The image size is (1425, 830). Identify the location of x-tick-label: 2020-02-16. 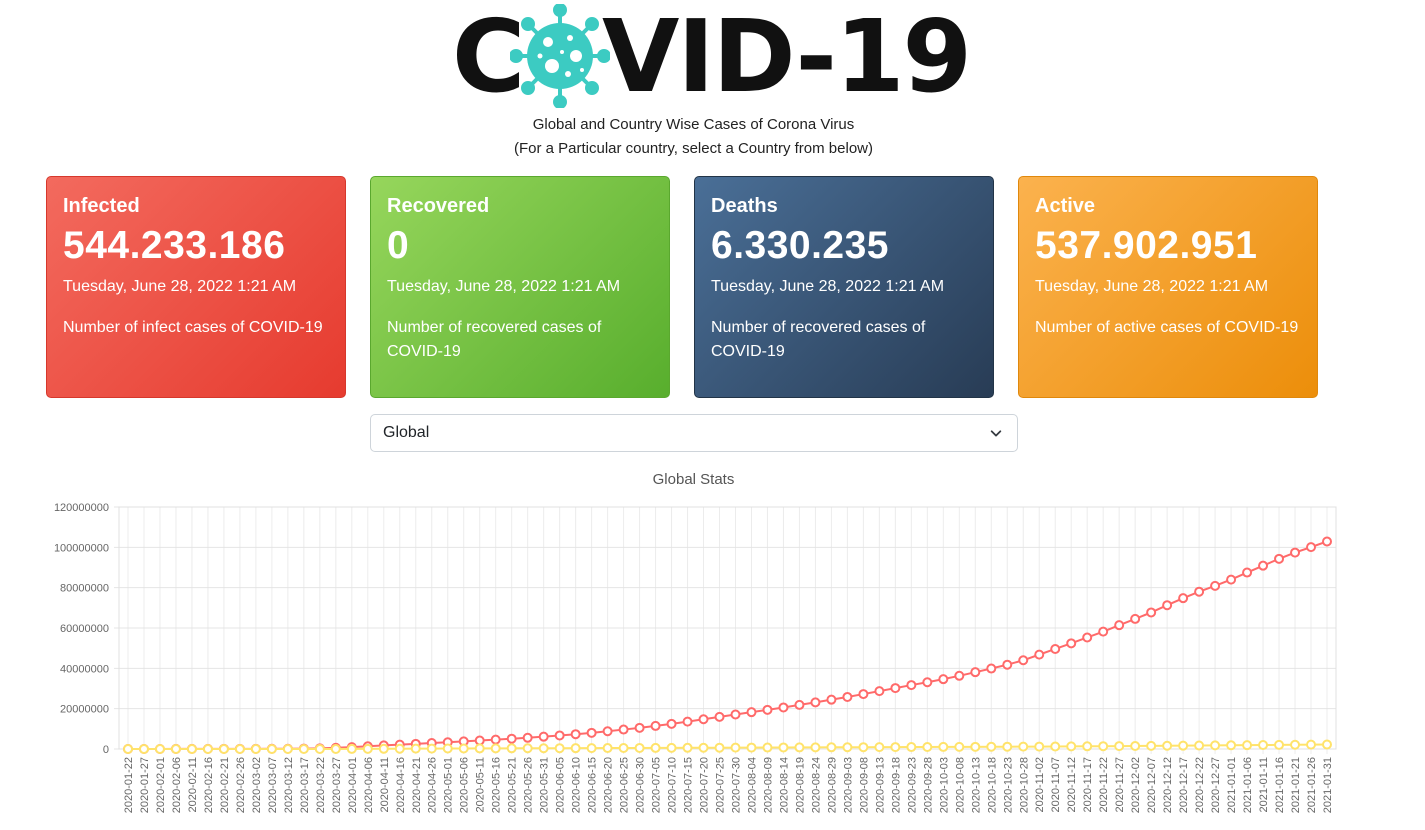
(209, 785).